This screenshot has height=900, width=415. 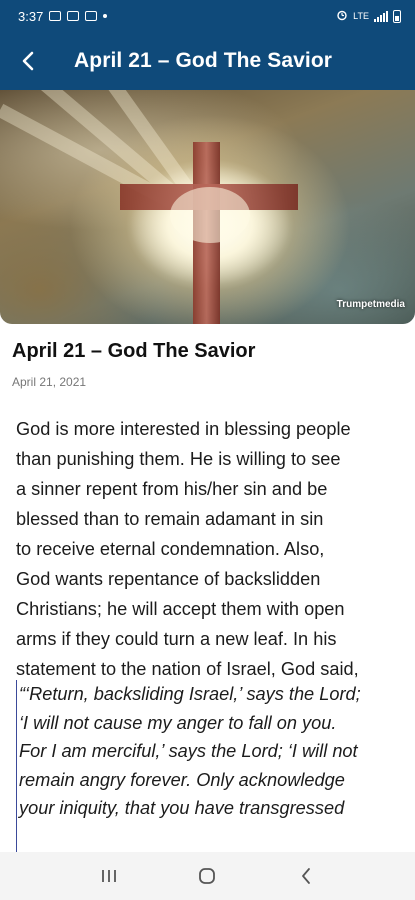 I want to click on home-button, so click(x=207, y=876).